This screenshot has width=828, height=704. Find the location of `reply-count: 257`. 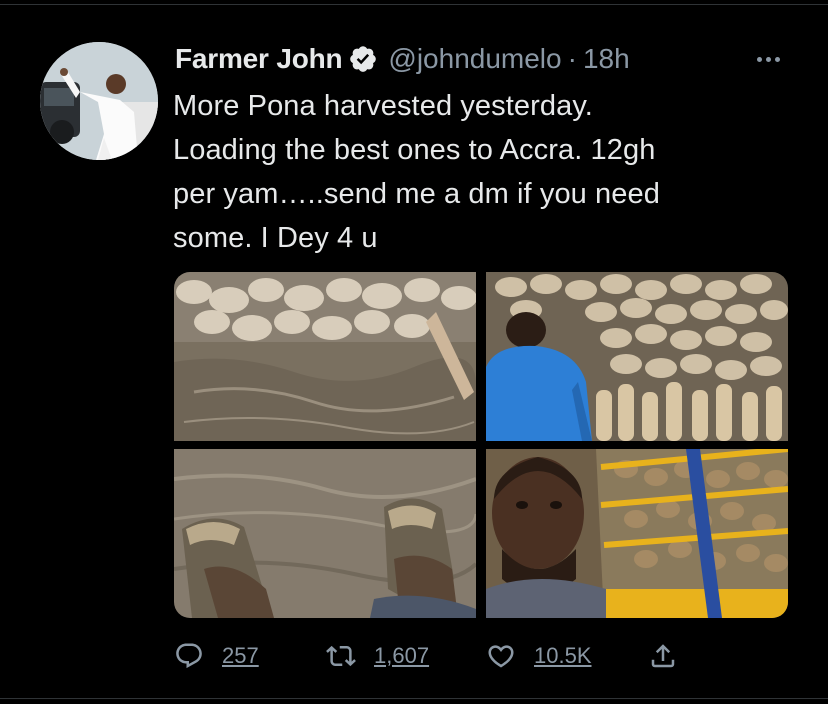

reply-count: 257 is located at coordinates (240, 655).